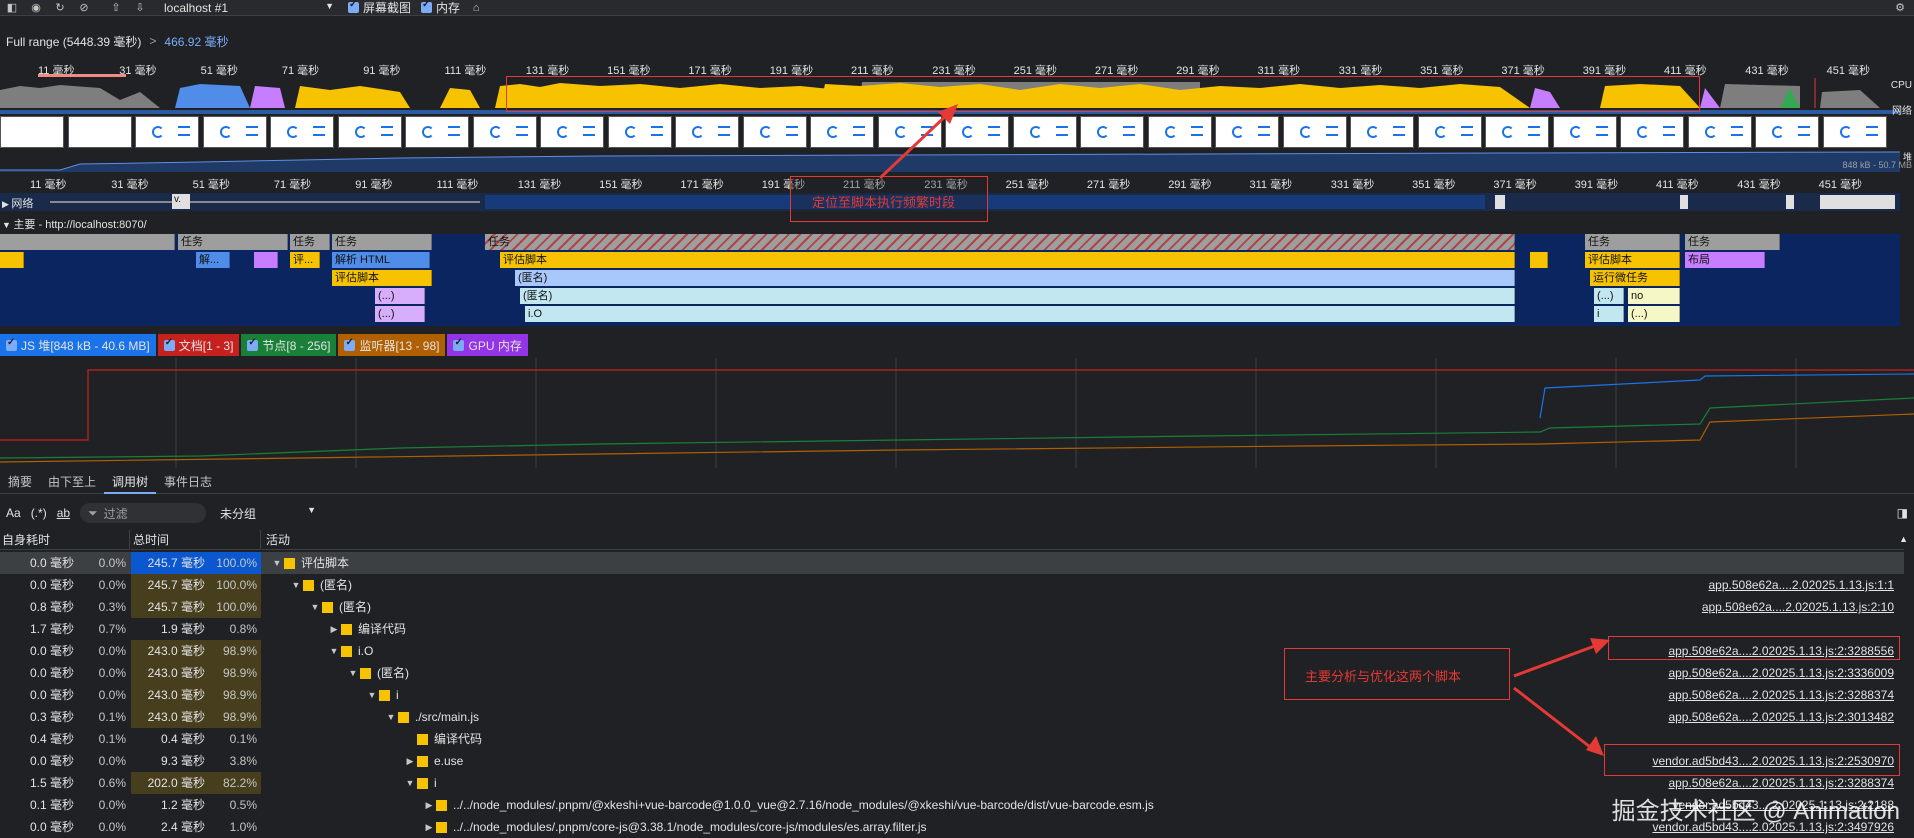 The width and height of the screenshot is (1914, 838). What do you see at coordinates (249, 8) in the screenshot?
I see `target-select: localhost #1▼` at bounding box center [249, 8].